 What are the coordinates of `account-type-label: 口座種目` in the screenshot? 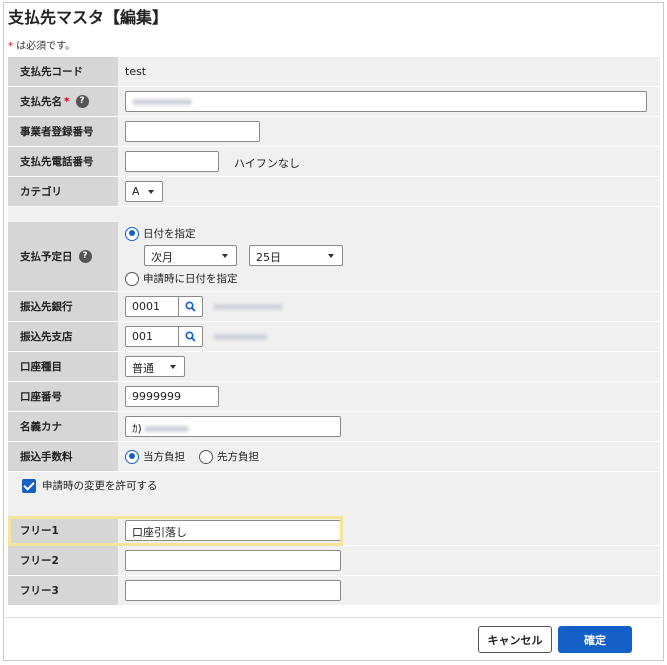 It's located at (63, 366).